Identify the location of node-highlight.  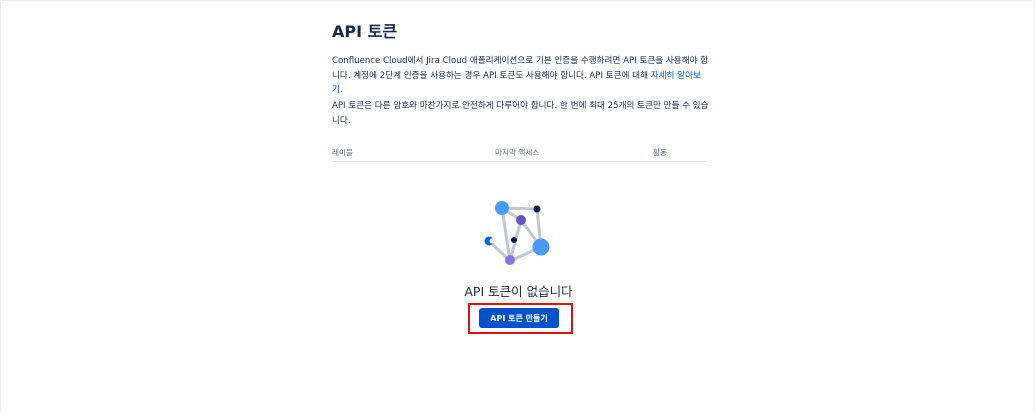
(492, 241).